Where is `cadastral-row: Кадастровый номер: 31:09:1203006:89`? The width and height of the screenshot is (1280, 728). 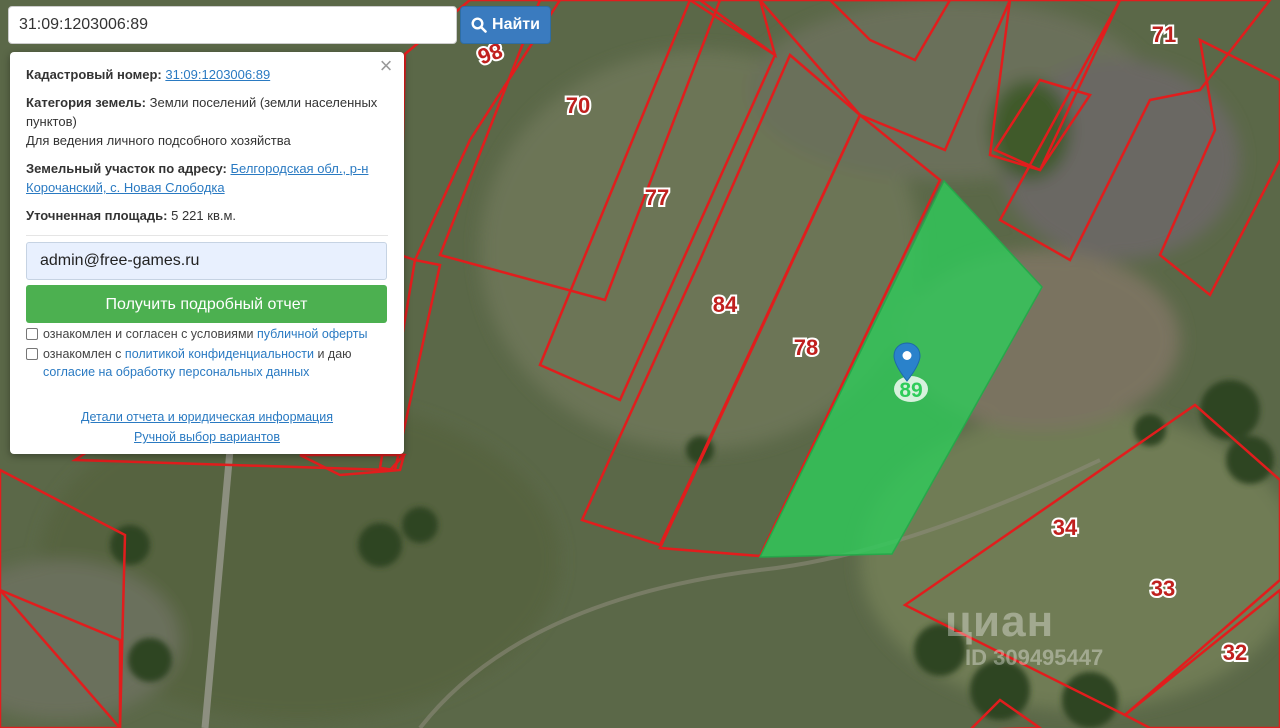
cadastral-row: Кадастровый номер: 31:09:1203006:89 is located at coordinates (207, 74).